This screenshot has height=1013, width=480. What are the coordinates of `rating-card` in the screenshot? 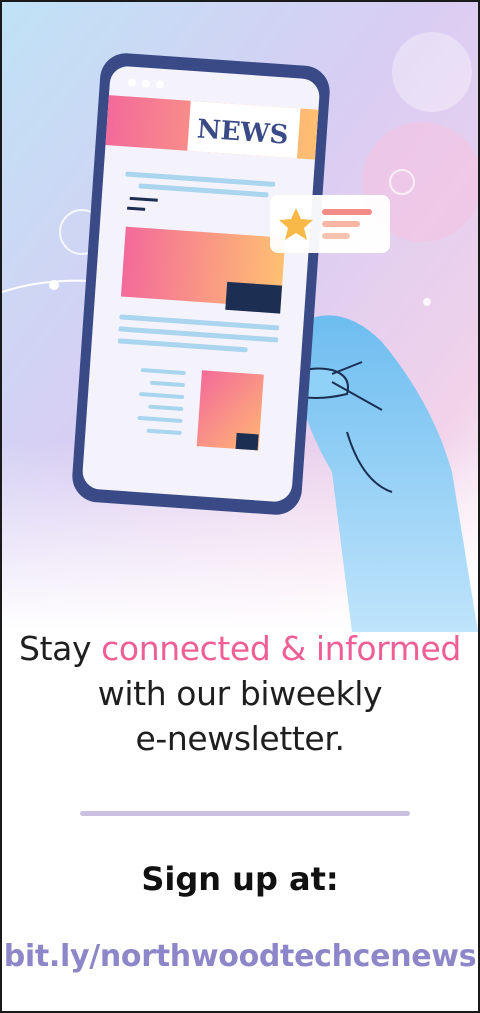 It's located at (330, 224).